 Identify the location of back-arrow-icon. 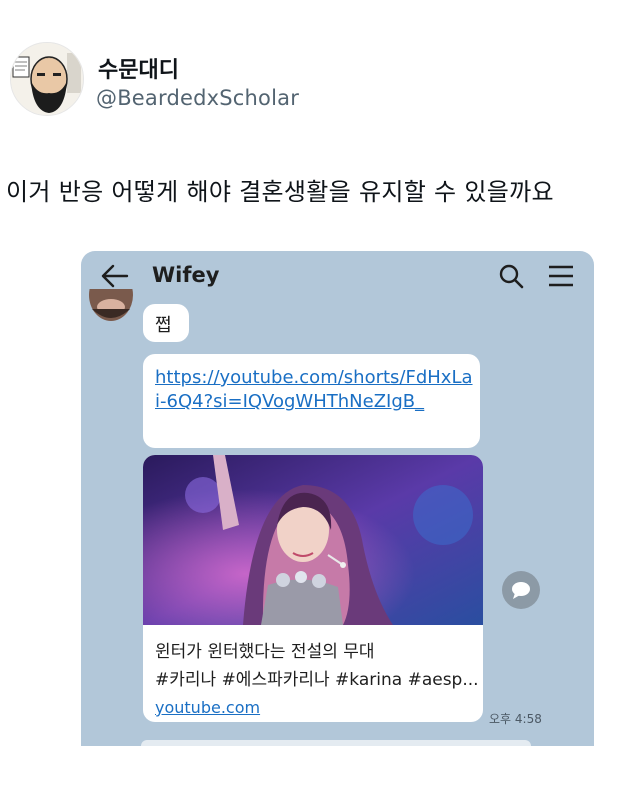
(115, 276).